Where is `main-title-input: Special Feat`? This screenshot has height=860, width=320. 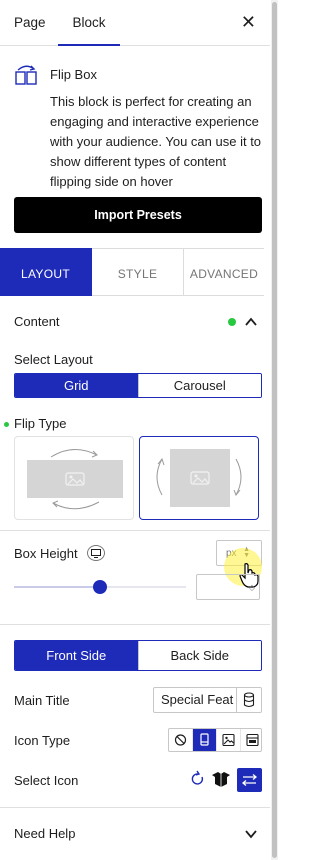
main-title-input: Special Feat is located at coordinates (195, 700).